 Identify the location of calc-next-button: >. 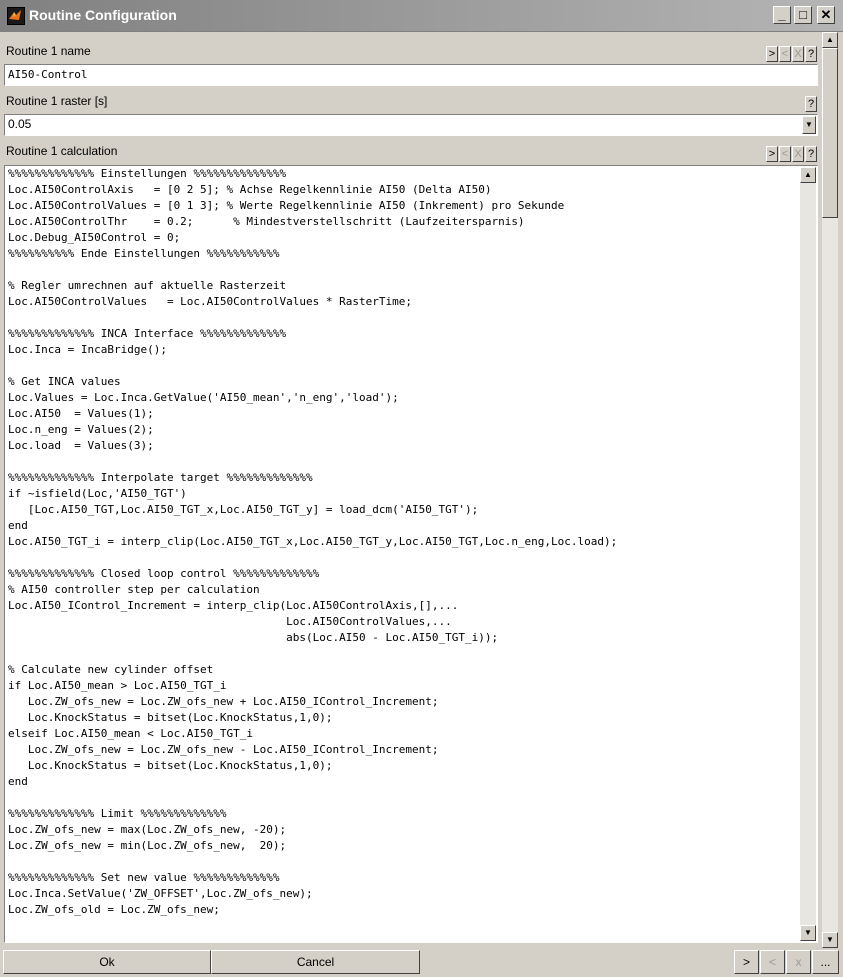
(772, 154).